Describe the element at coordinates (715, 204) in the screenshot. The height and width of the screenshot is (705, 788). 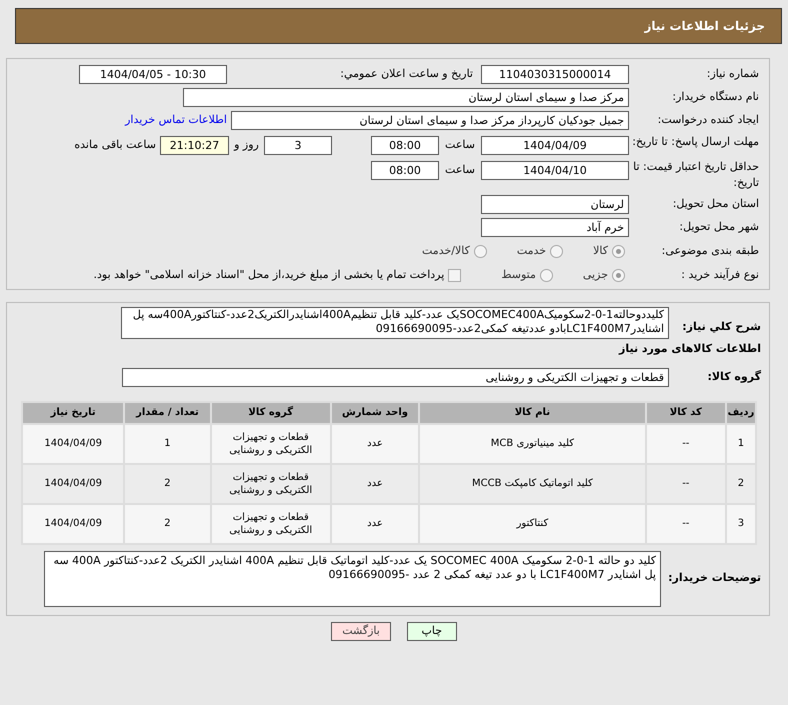
I see `field-label: استان محل تحویل:` at that location.